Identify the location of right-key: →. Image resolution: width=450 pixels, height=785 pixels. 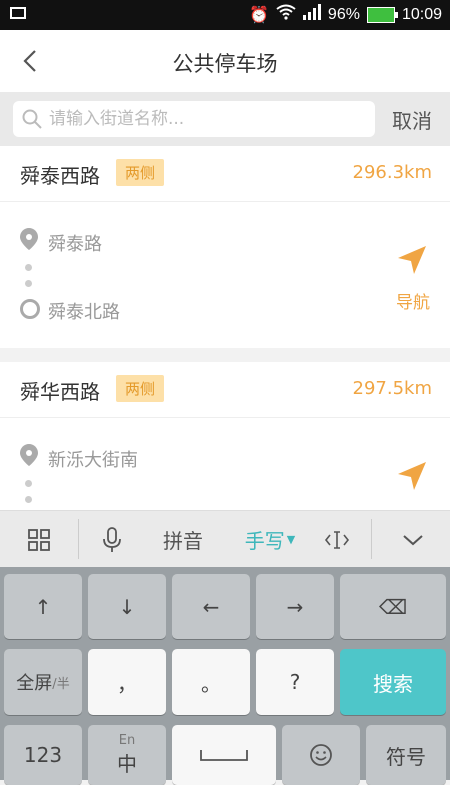
(295, 606).